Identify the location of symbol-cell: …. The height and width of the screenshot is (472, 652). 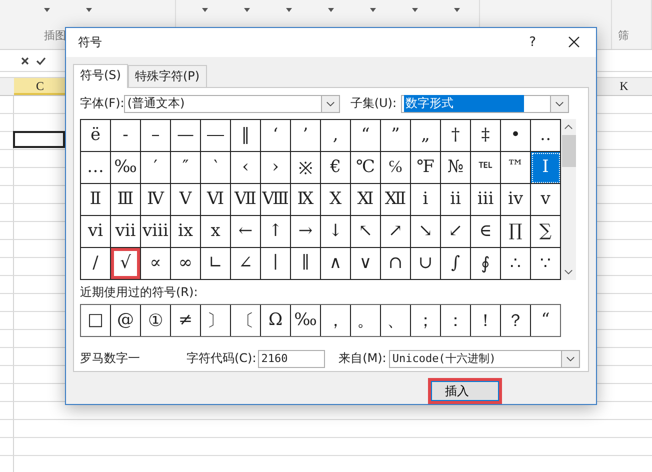
(96, 168).